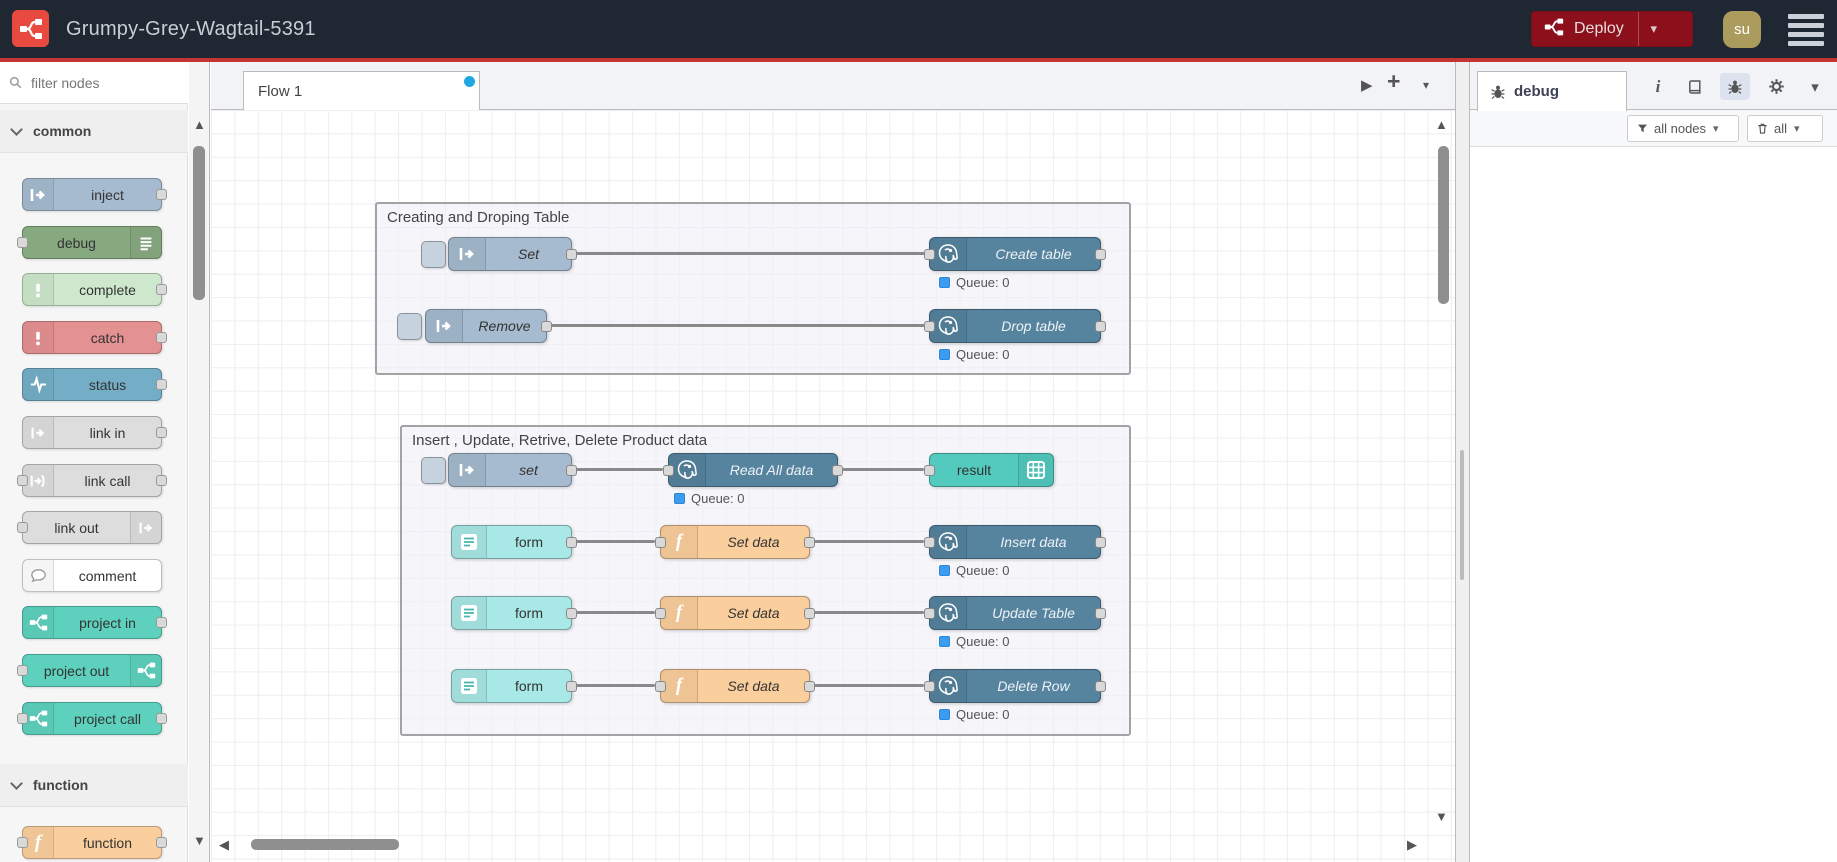  Describe the element at coordinates (94, 622) in the screenshot. I see `palette-node-project-in: project in` at that location.